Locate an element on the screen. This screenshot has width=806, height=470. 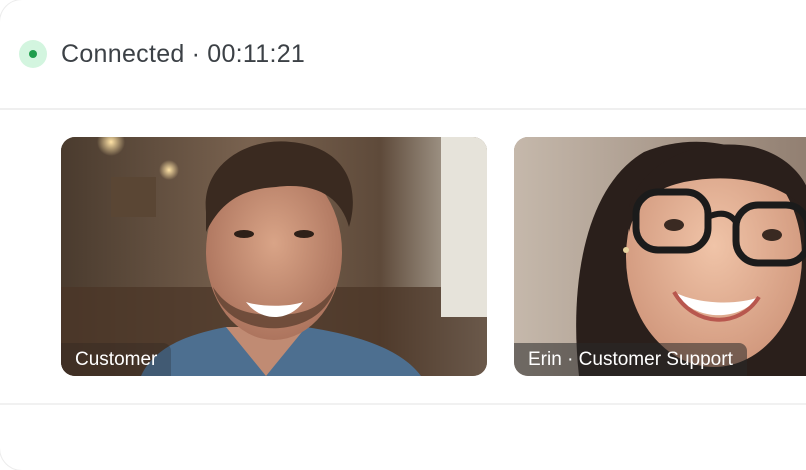
call-status-text: Connected · 00:11:21 is located at coordinates (183, 54).